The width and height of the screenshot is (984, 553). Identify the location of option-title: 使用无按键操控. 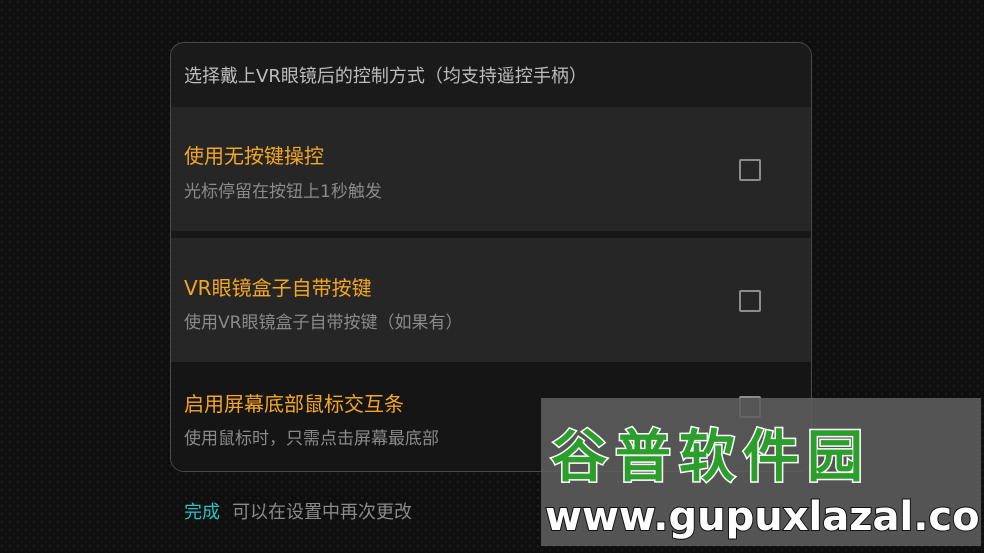
(254, 156).